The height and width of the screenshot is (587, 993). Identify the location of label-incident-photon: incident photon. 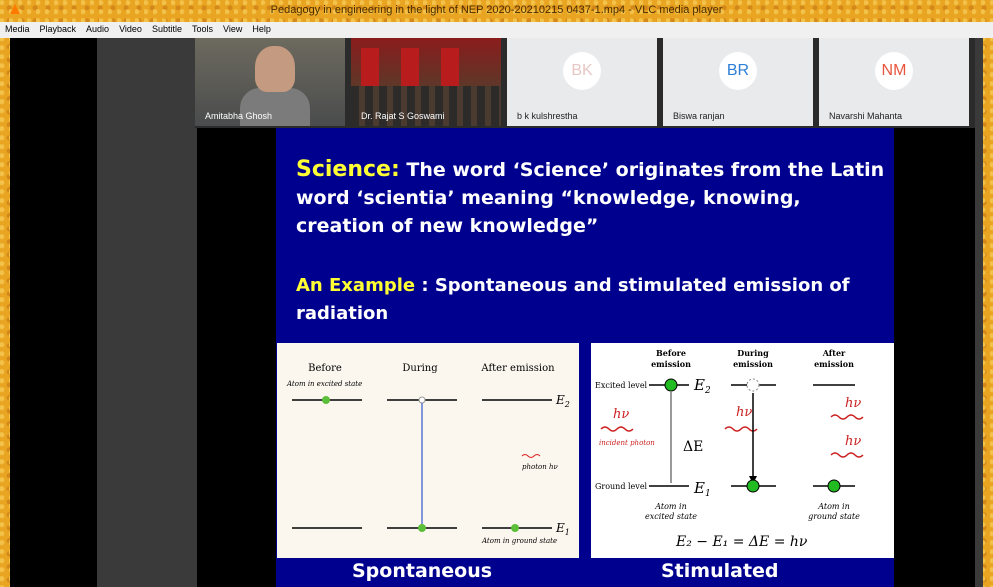
(627, 443).